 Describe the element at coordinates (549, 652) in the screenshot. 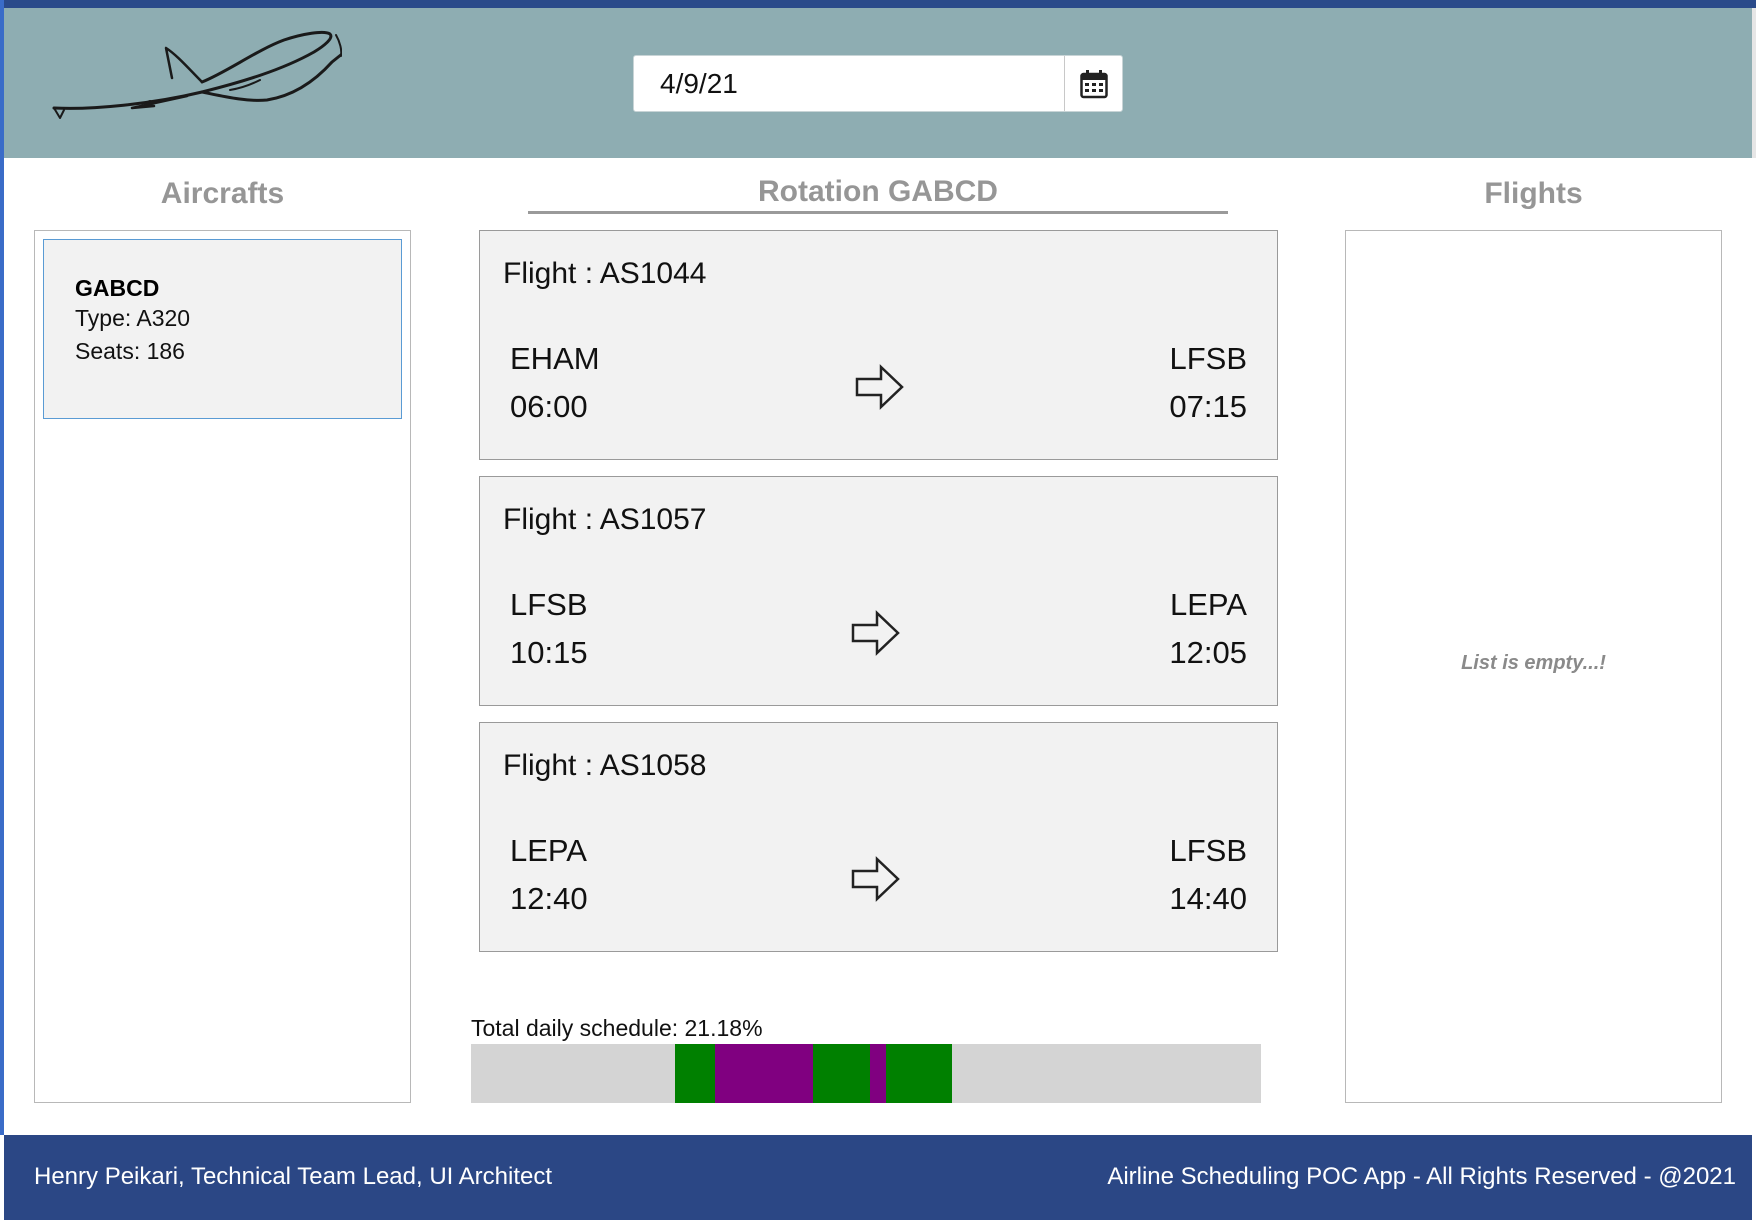

I see `flight-departure-time: 10:15` at that location.